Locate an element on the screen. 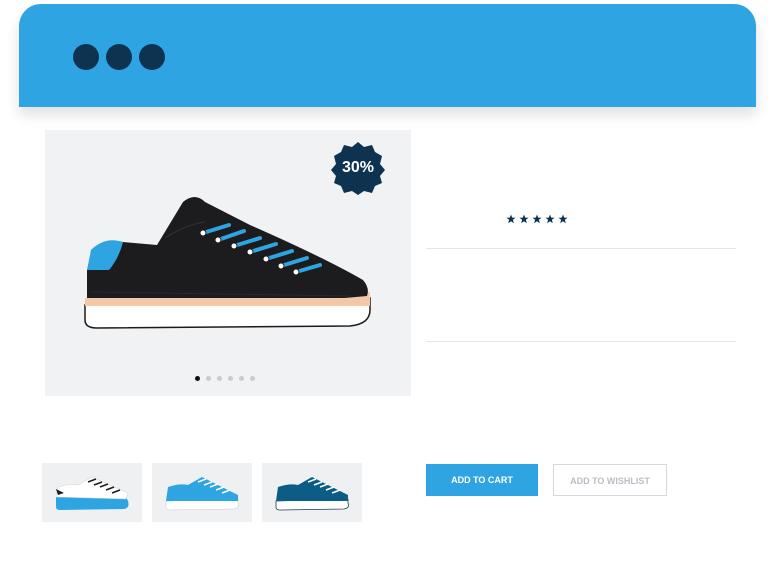 The image size is (771, 570). carousel-pager is located at coordinates (225, 378).